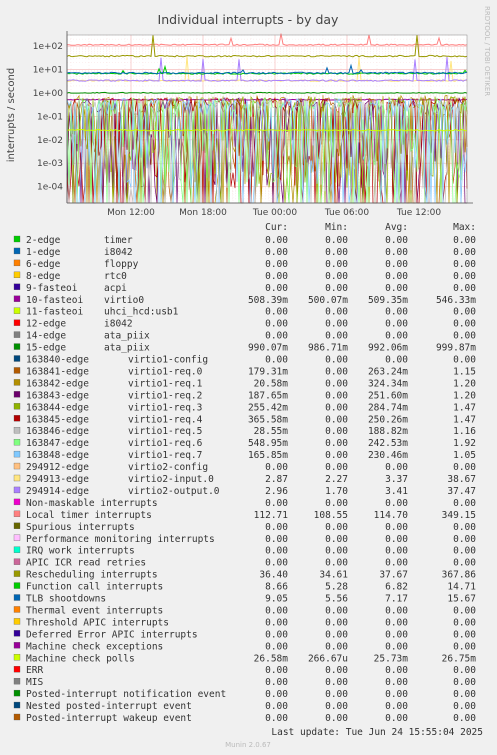 Image resolution: width=497 pixels, height=755 pixels. I want to click on legend-series-name: Machine check polls, so click(80, 658).